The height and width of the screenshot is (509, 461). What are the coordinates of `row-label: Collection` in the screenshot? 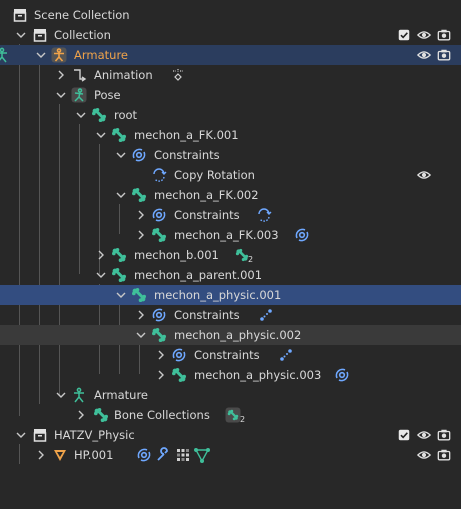 It's located at (82, 35).